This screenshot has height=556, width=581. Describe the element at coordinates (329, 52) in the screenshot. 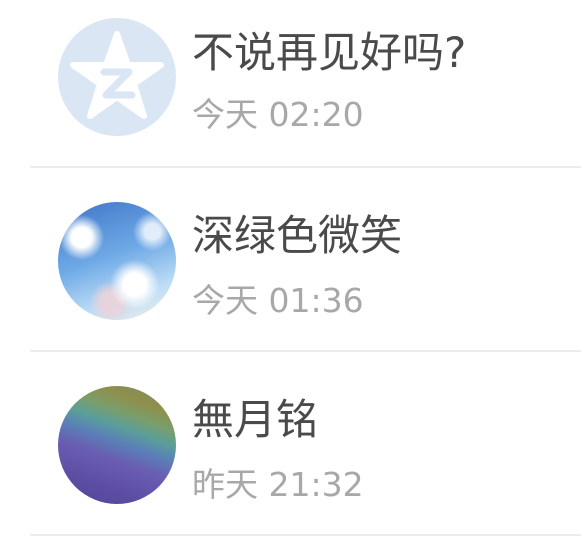

I see `contact-name: 不说再见好吗?` at that location.